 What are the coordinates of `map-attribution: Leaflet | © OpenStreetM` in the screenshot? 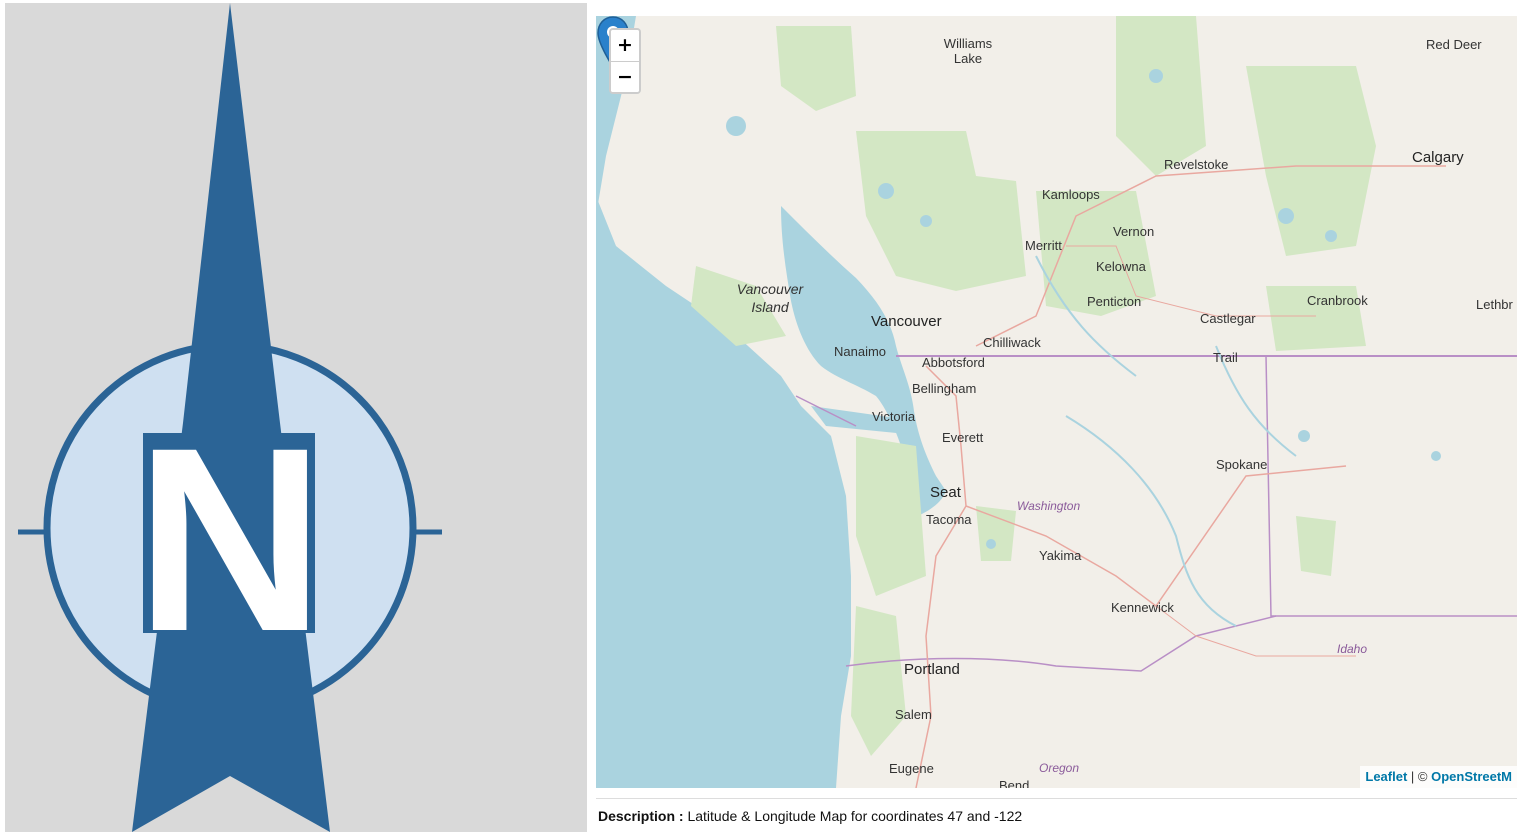 It's located at (1438, 777).